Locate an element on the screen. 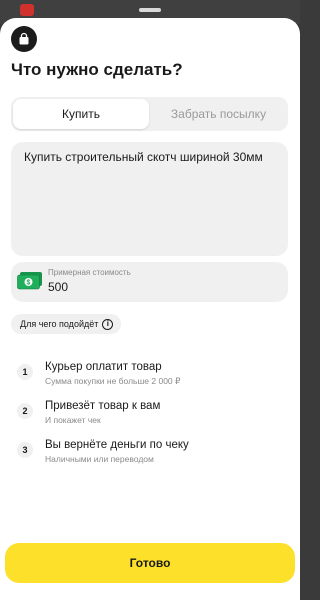 This screenshot has height=600, width=320. price-label: Примерная стоимость is located at coordinates (89, 272).